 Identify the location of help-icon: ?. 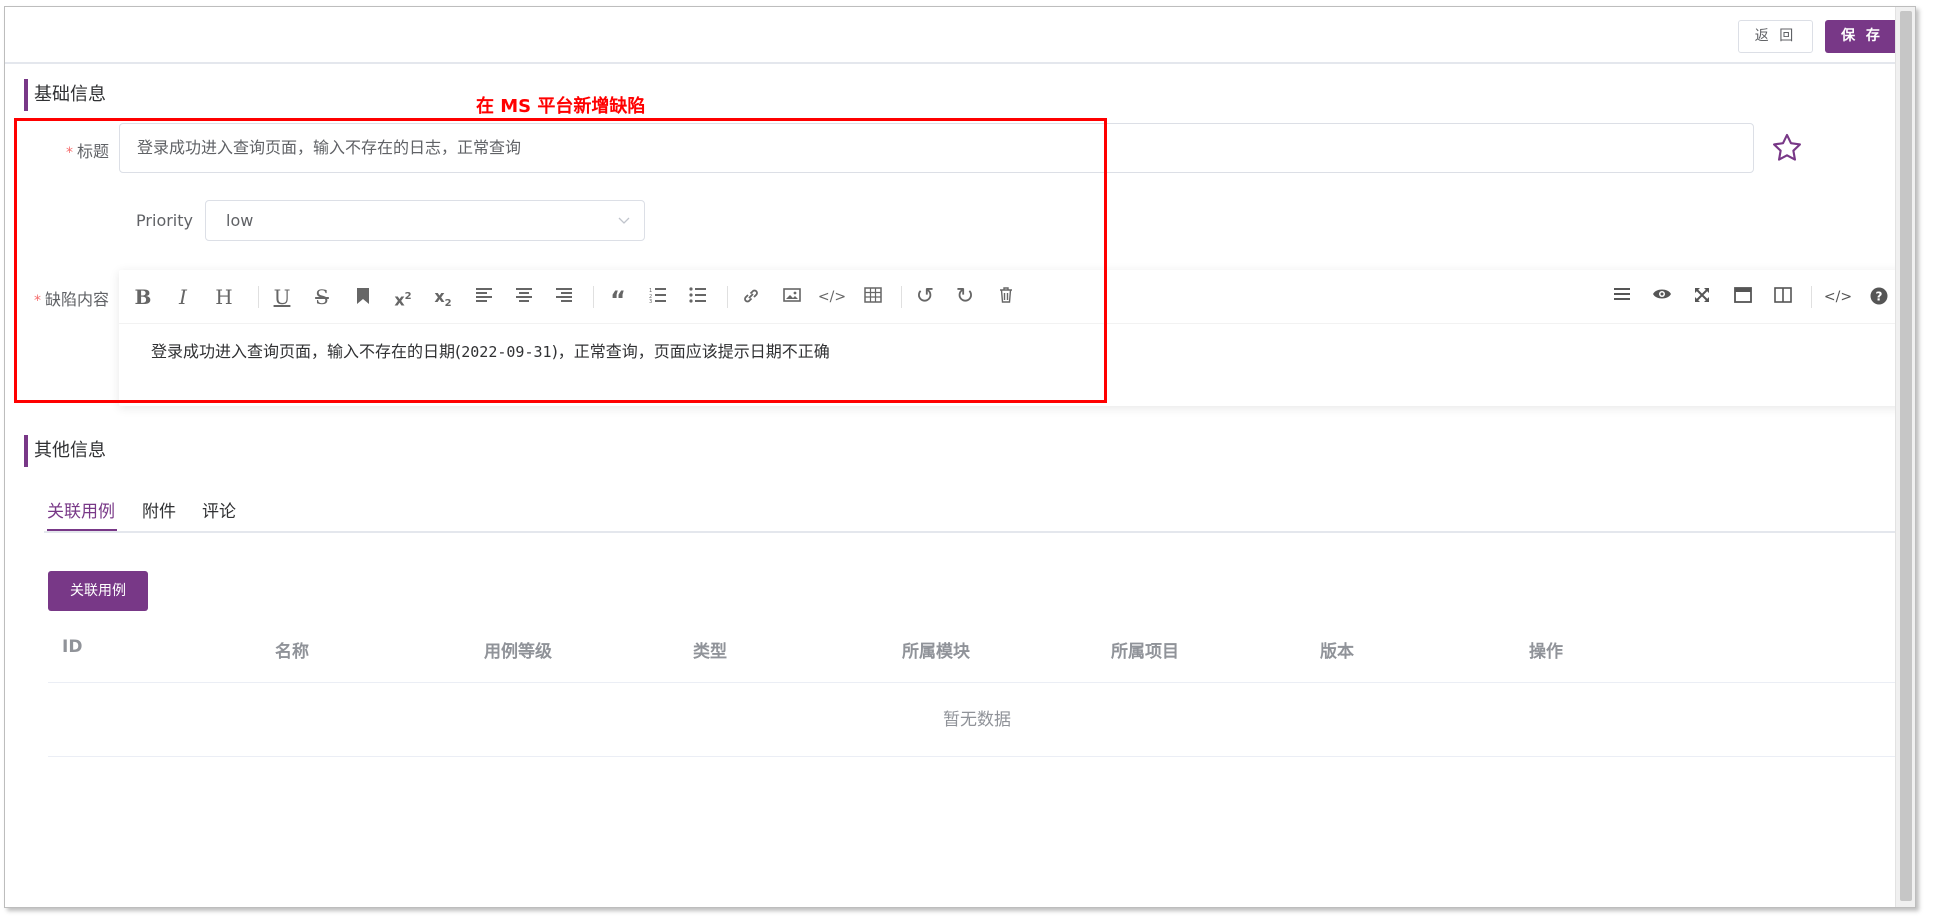
(1879, 297).